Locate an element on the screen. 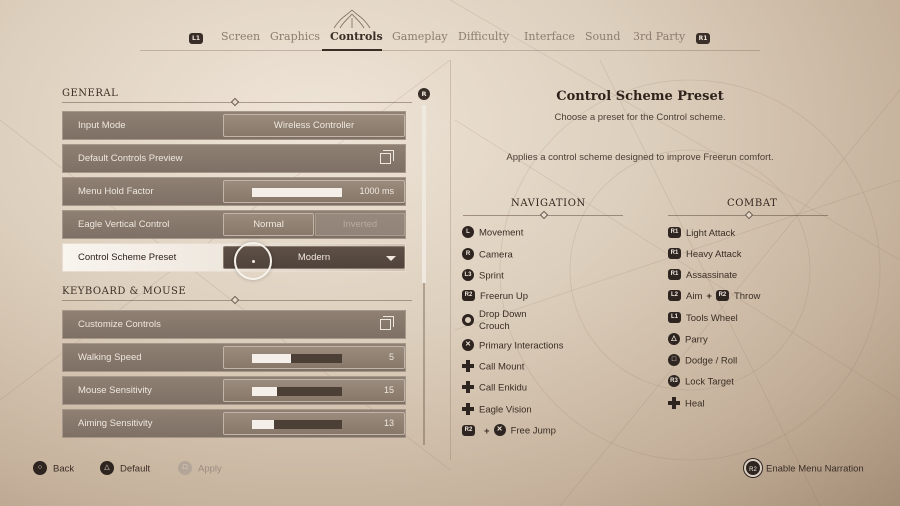 This screenshot has width=900, height=506. binding-label: Parry is located at coordinates (696, 340).